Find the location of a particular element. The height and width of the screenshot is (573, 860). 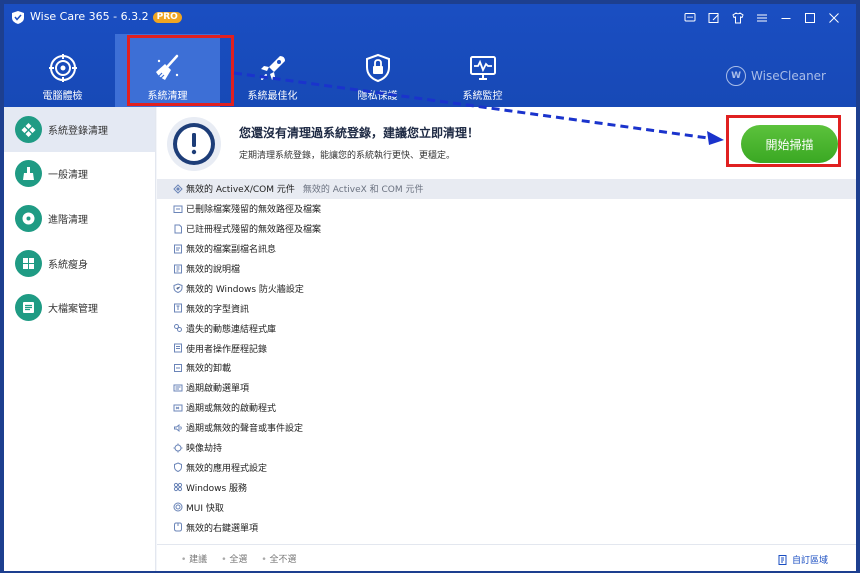

nav-system-tuneup: 系統最佳化 is located at coordinates (272, 70).